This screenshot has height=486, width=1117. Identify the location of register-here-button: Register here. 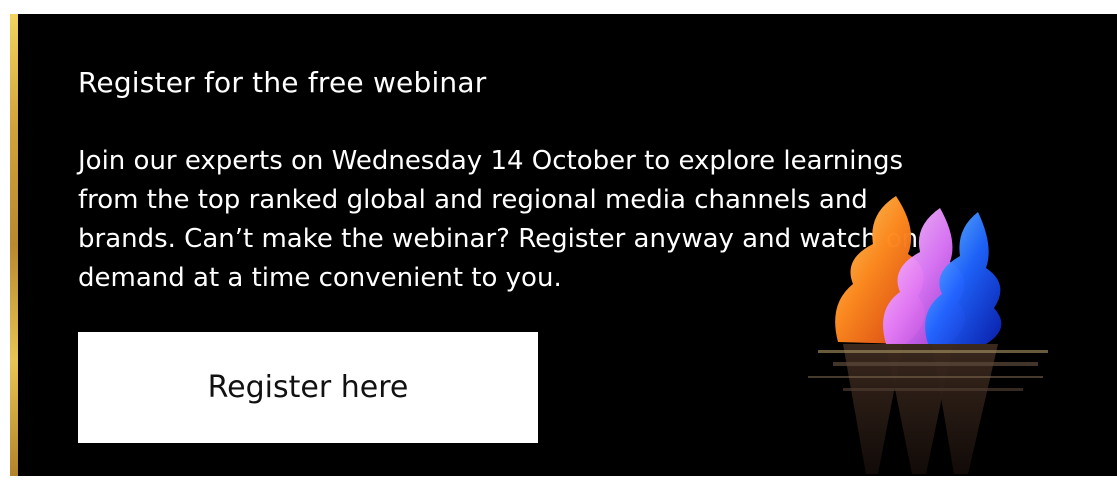
(308, 387).